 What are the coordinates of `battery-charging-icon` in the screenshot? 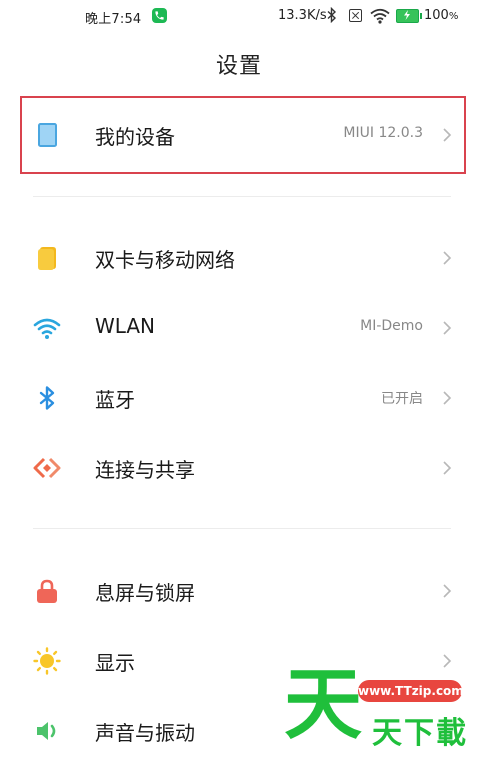 It's located at (409, 16).